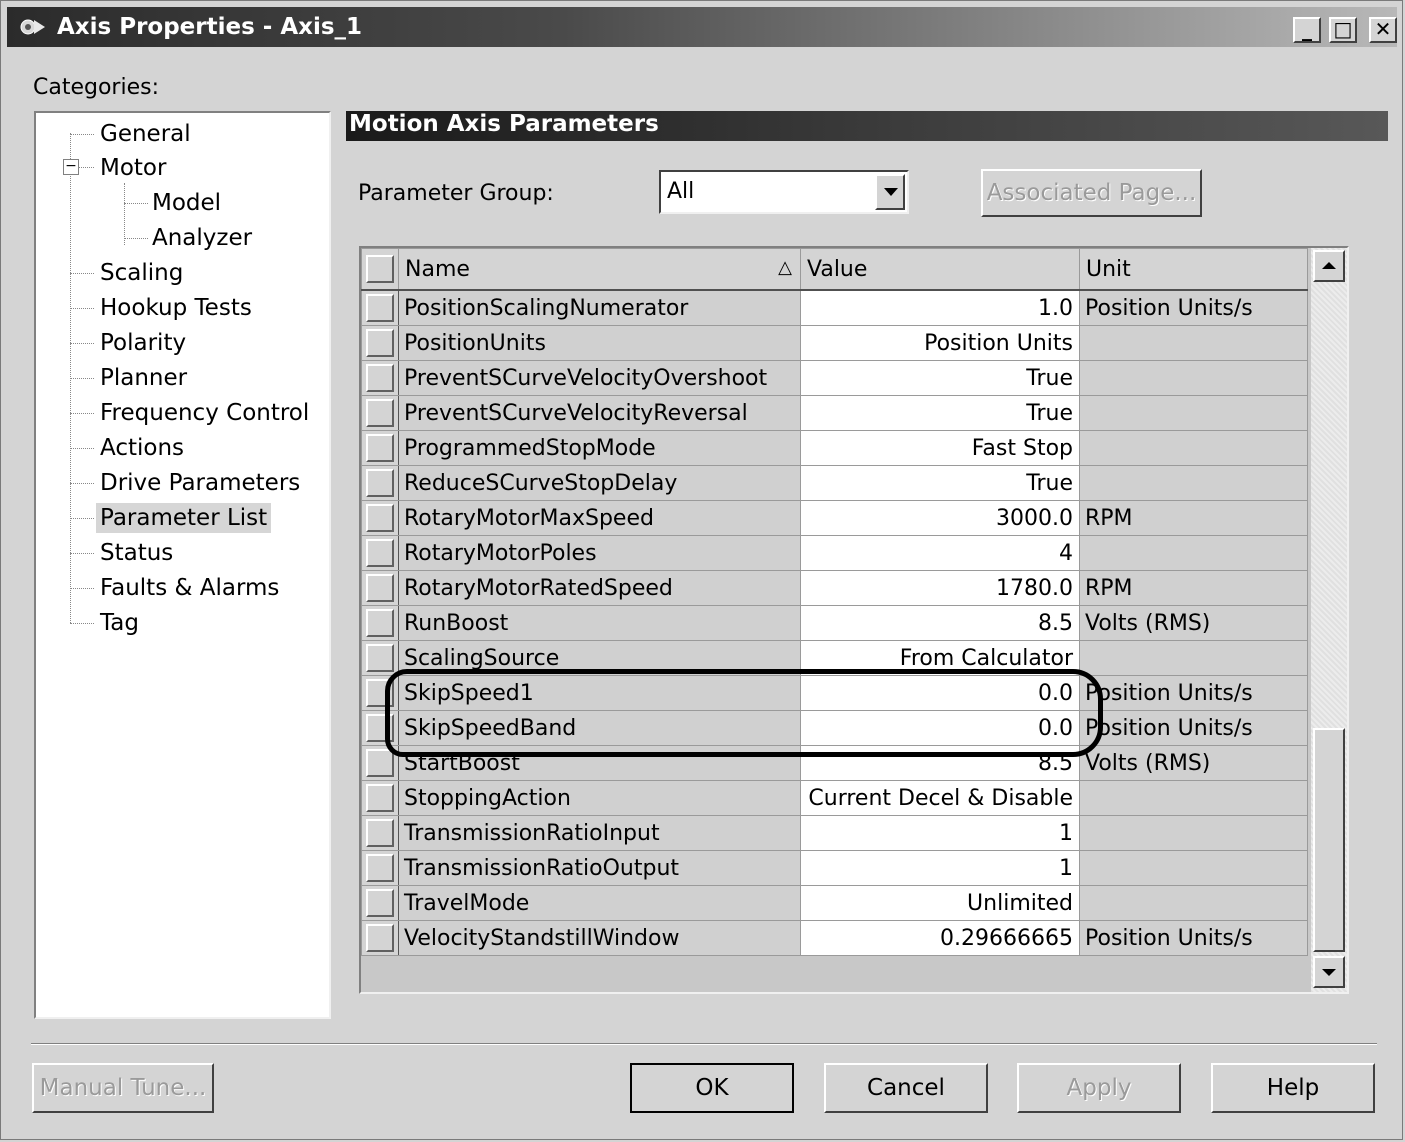  I want to click on tree-item-analyzer: Analyzer, so click(202, 238).